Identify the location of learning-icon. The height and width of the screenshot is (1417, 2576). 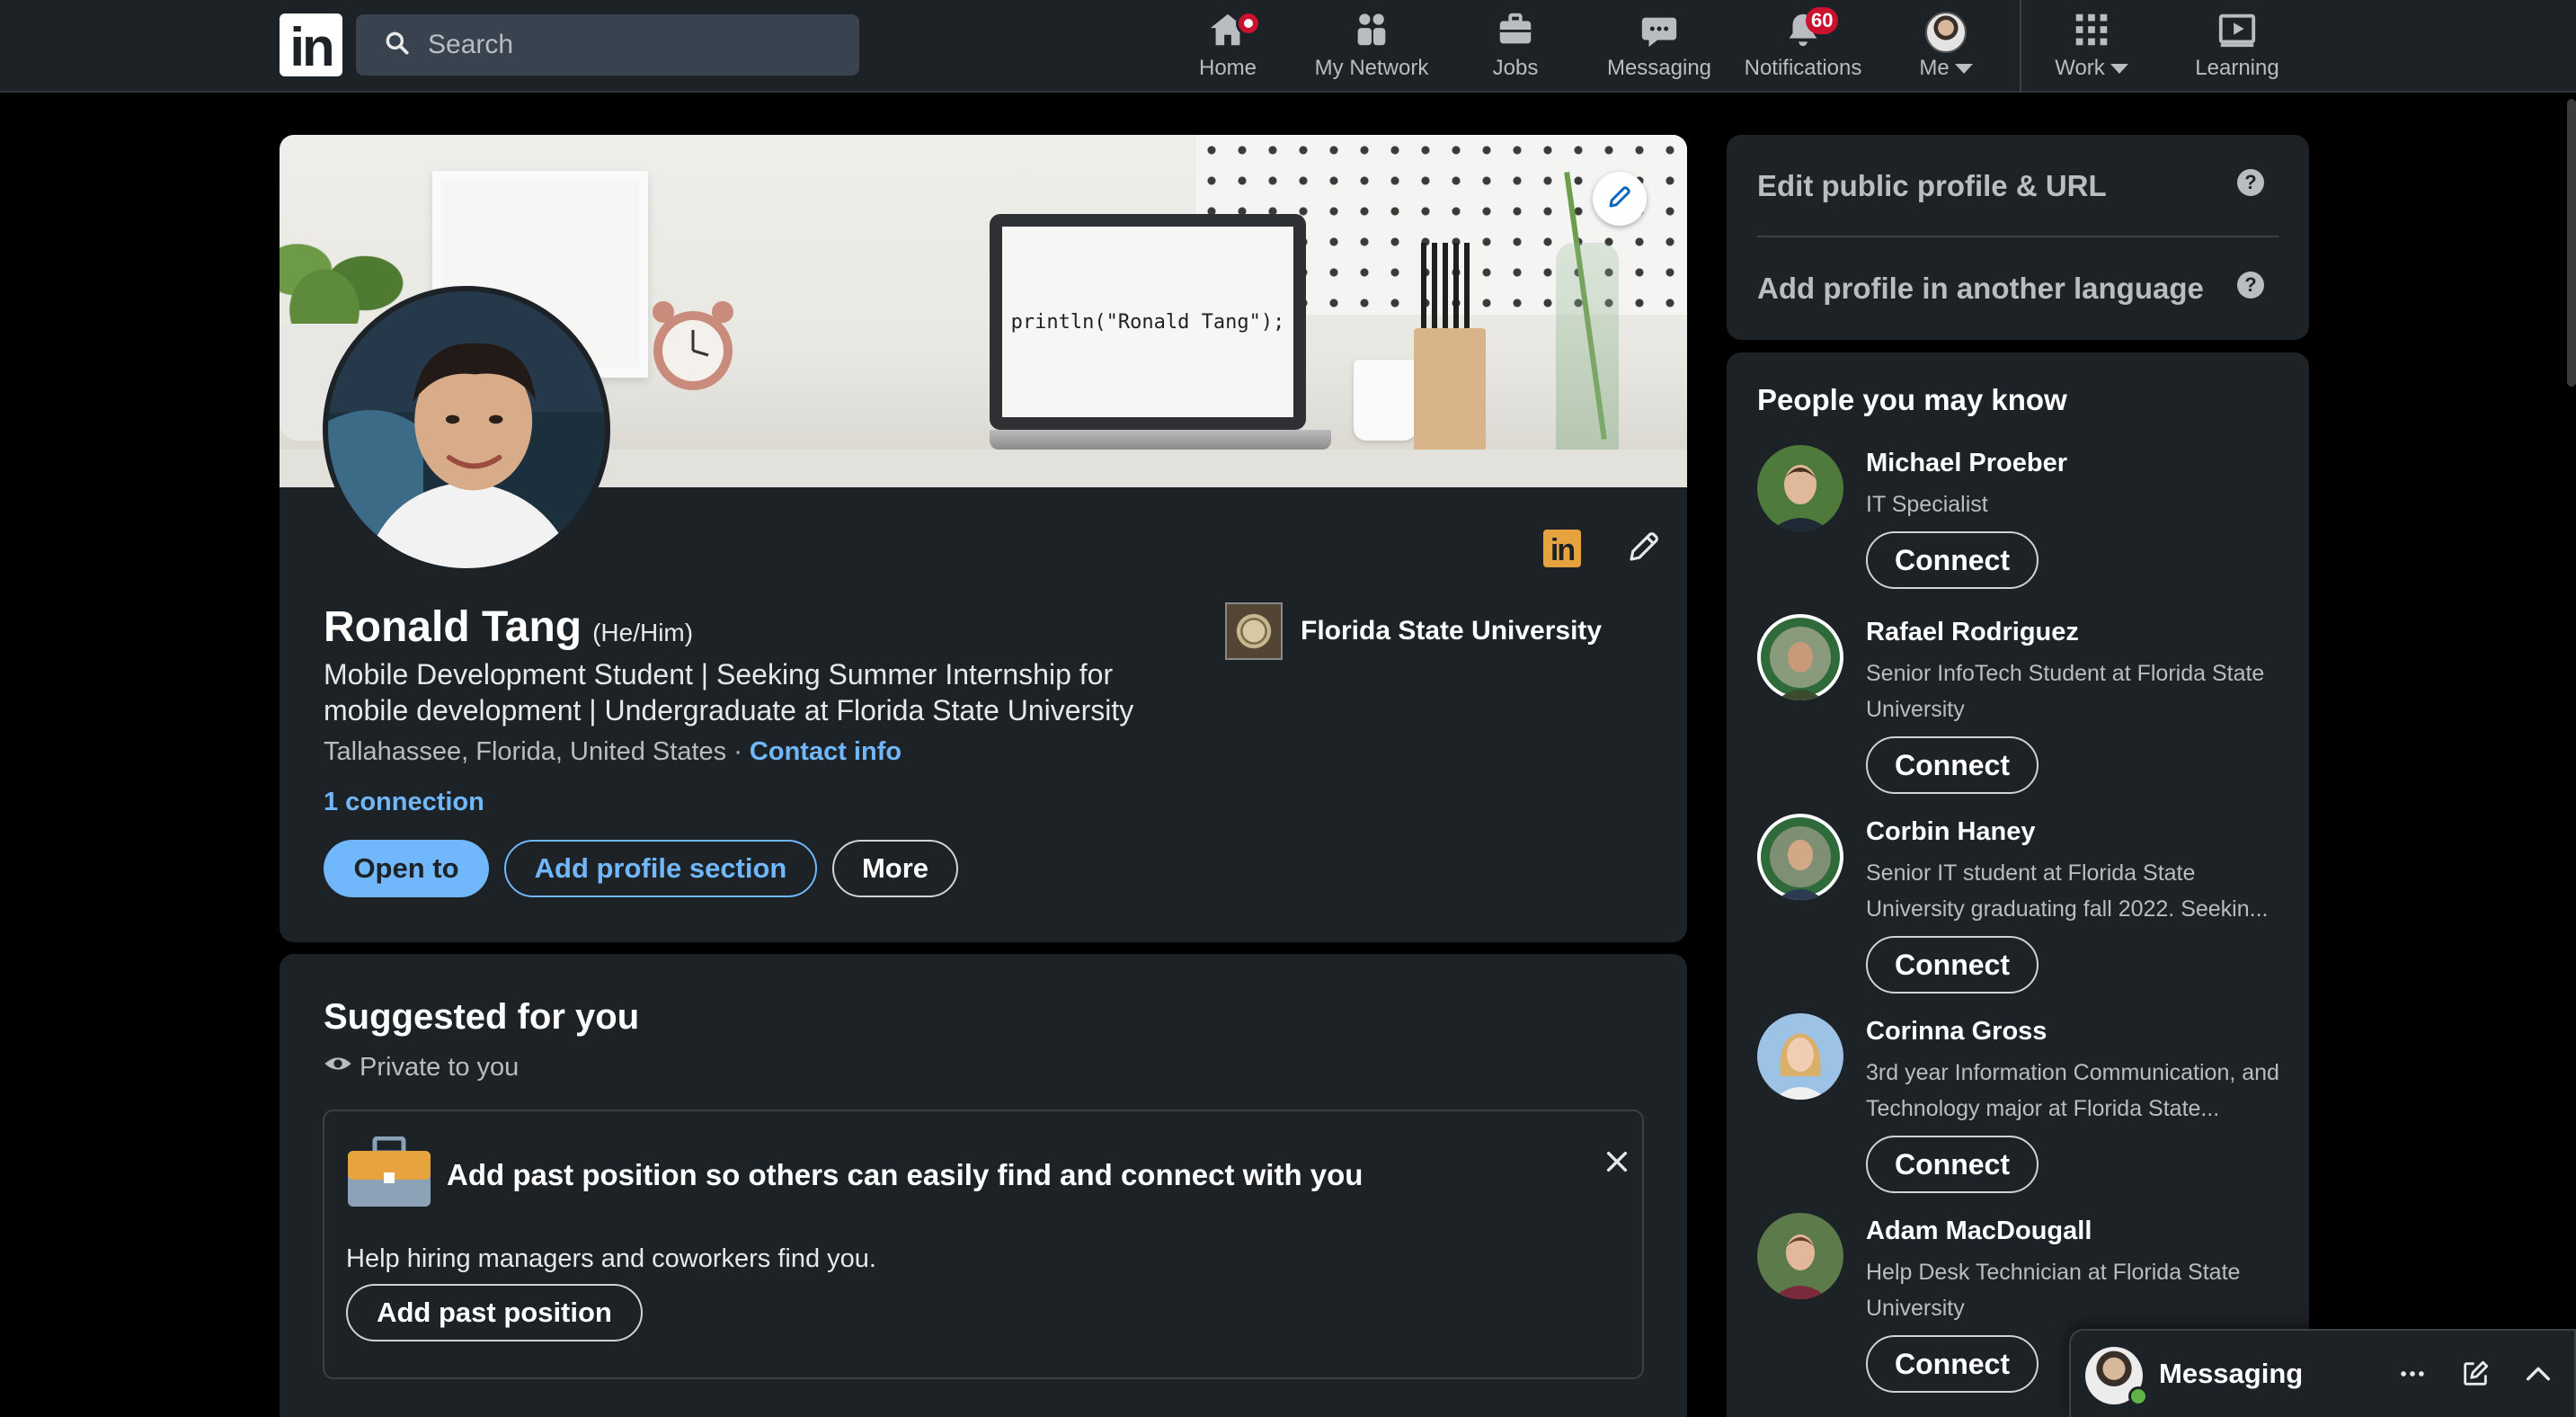
(2237, 33).